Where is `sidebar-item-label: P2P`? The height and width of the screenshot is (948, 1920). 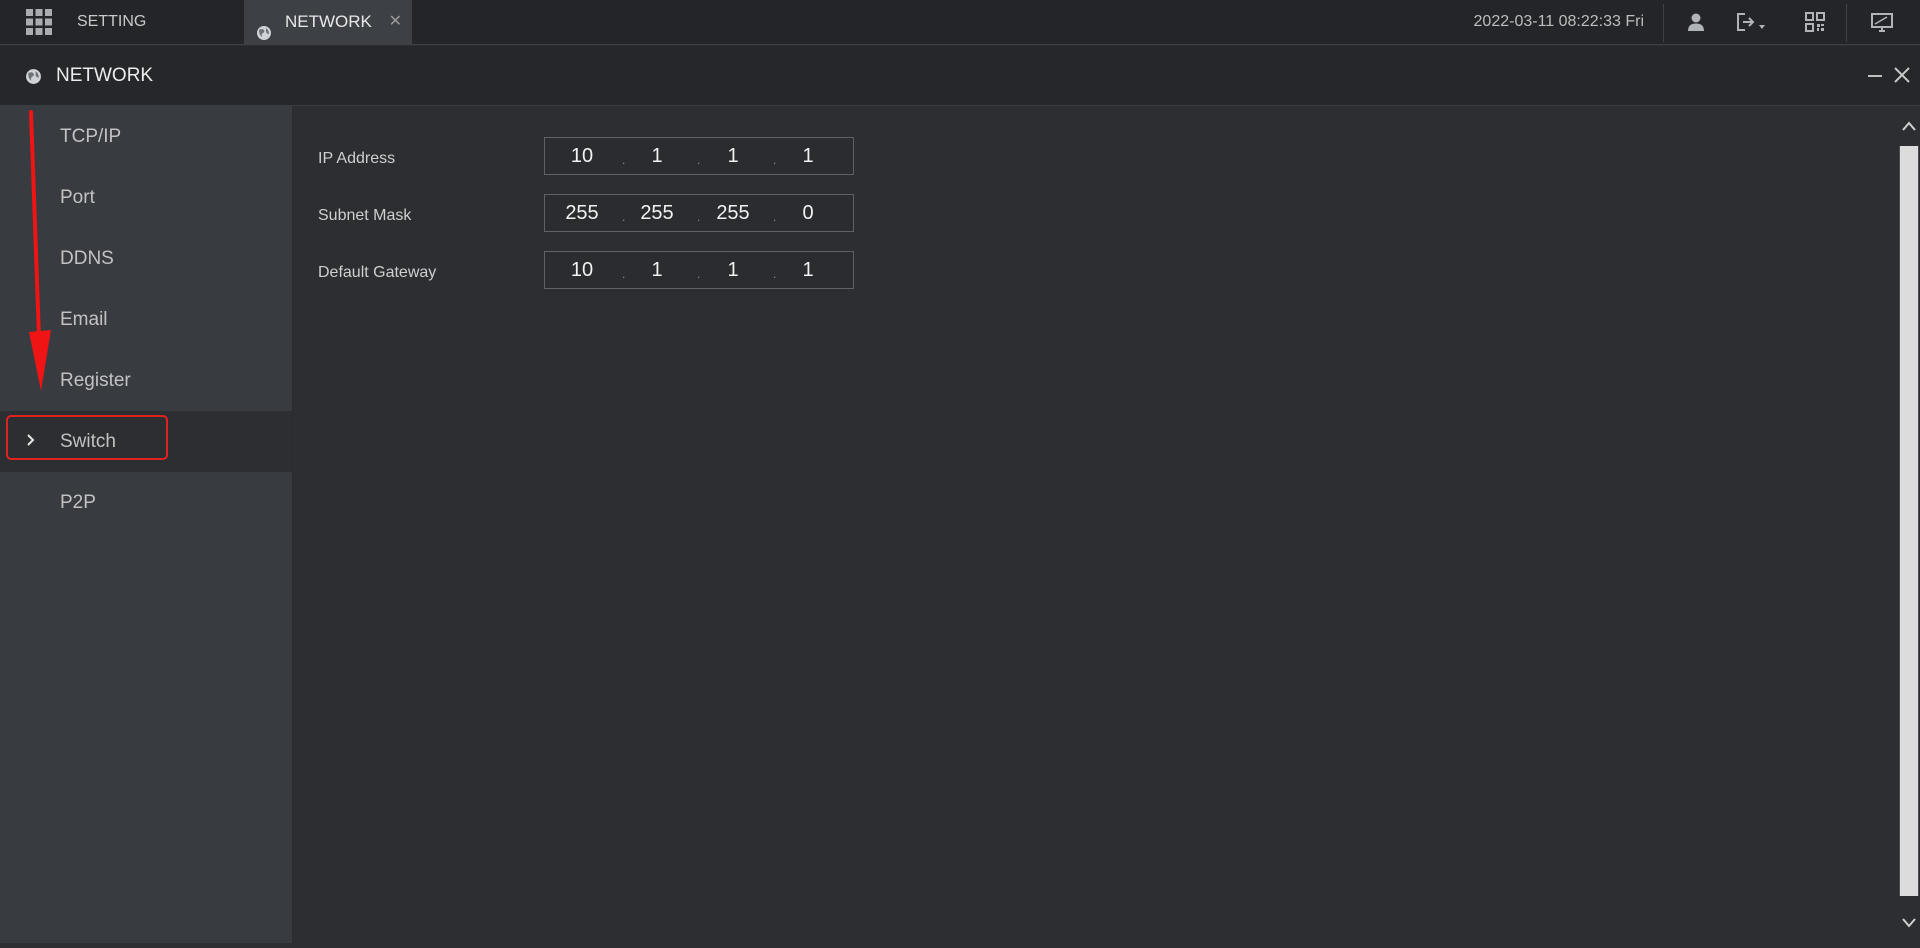 sidebar-item-label: P2P is located at coordinates (78, 502).